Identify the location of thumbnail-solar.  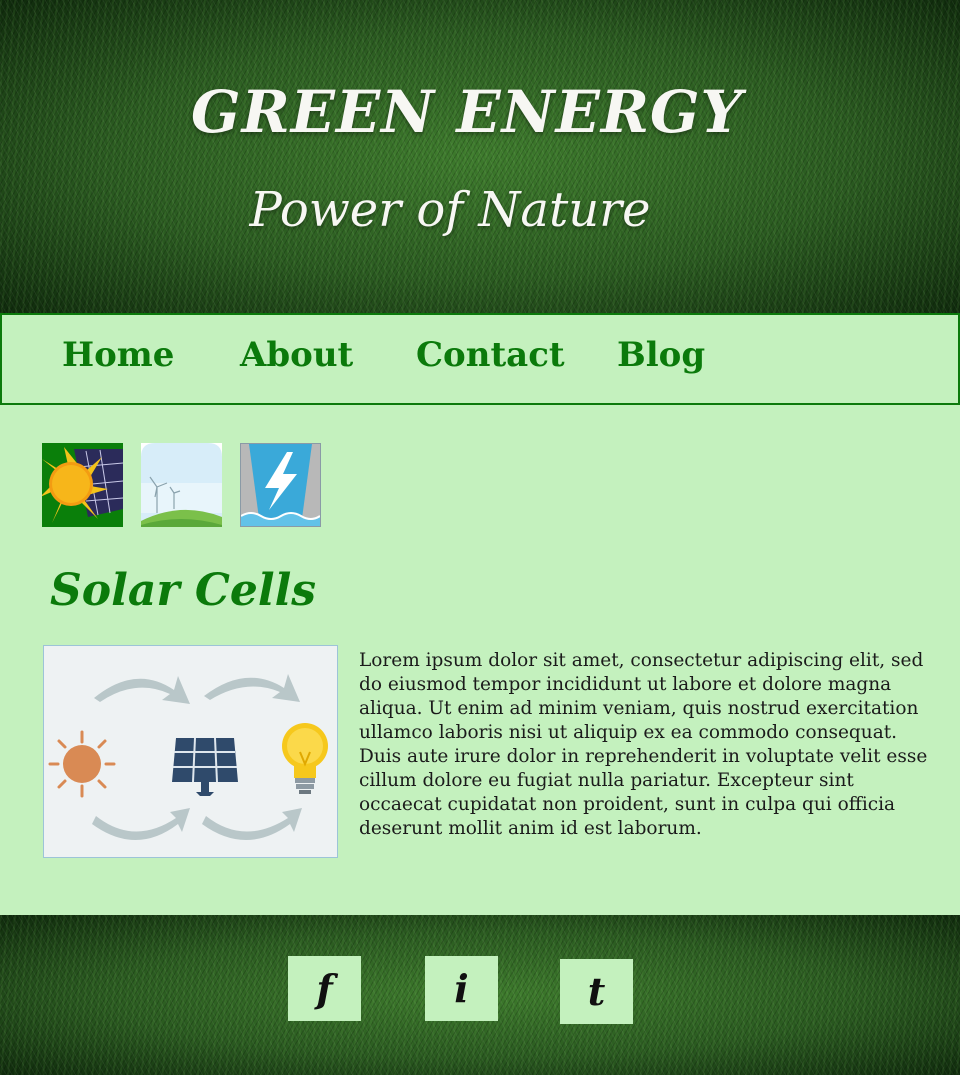
(82, 485).